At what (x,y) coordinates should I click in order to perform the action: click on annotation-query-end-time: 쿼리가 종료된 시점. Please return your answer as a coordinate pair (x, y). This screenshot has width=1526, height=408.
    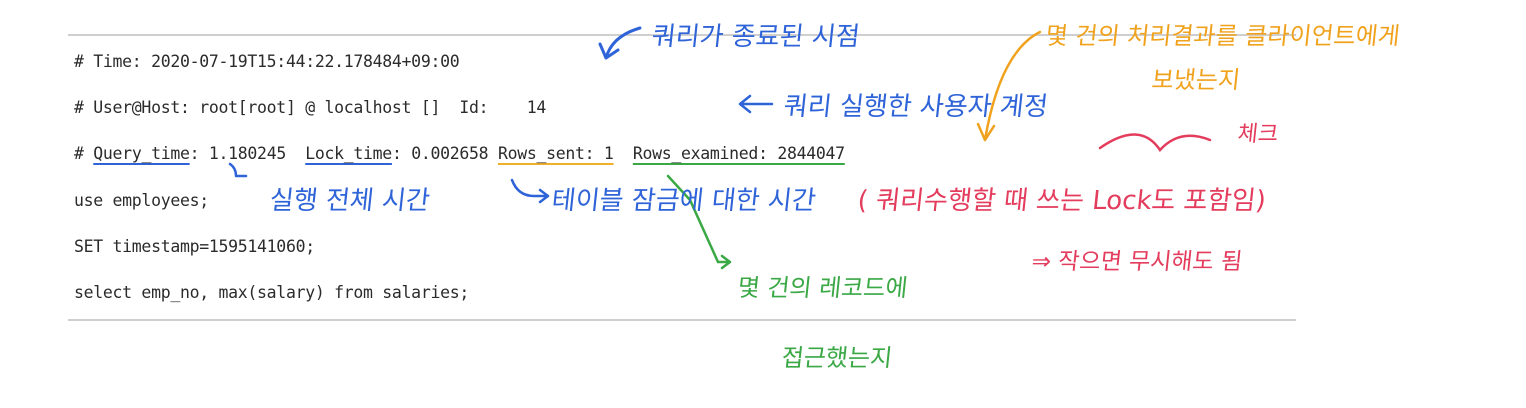
    Looking at the image, I should click on (756, 37).